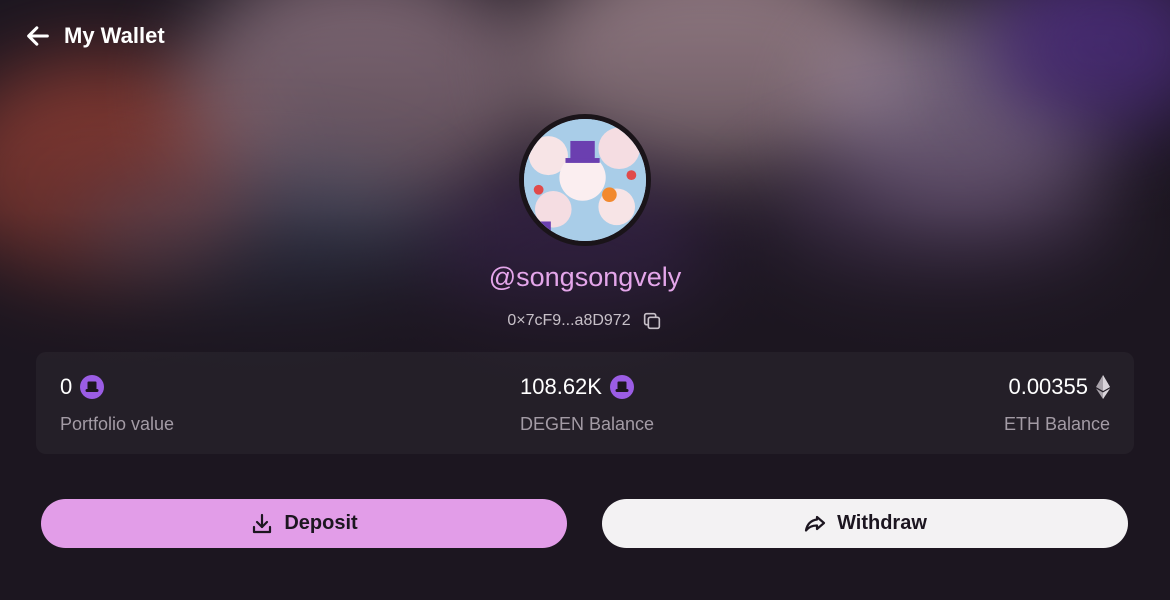  Describe the element at coordinates (815, 523) in the screenshot. I see `share-arrow-icon` at that location.